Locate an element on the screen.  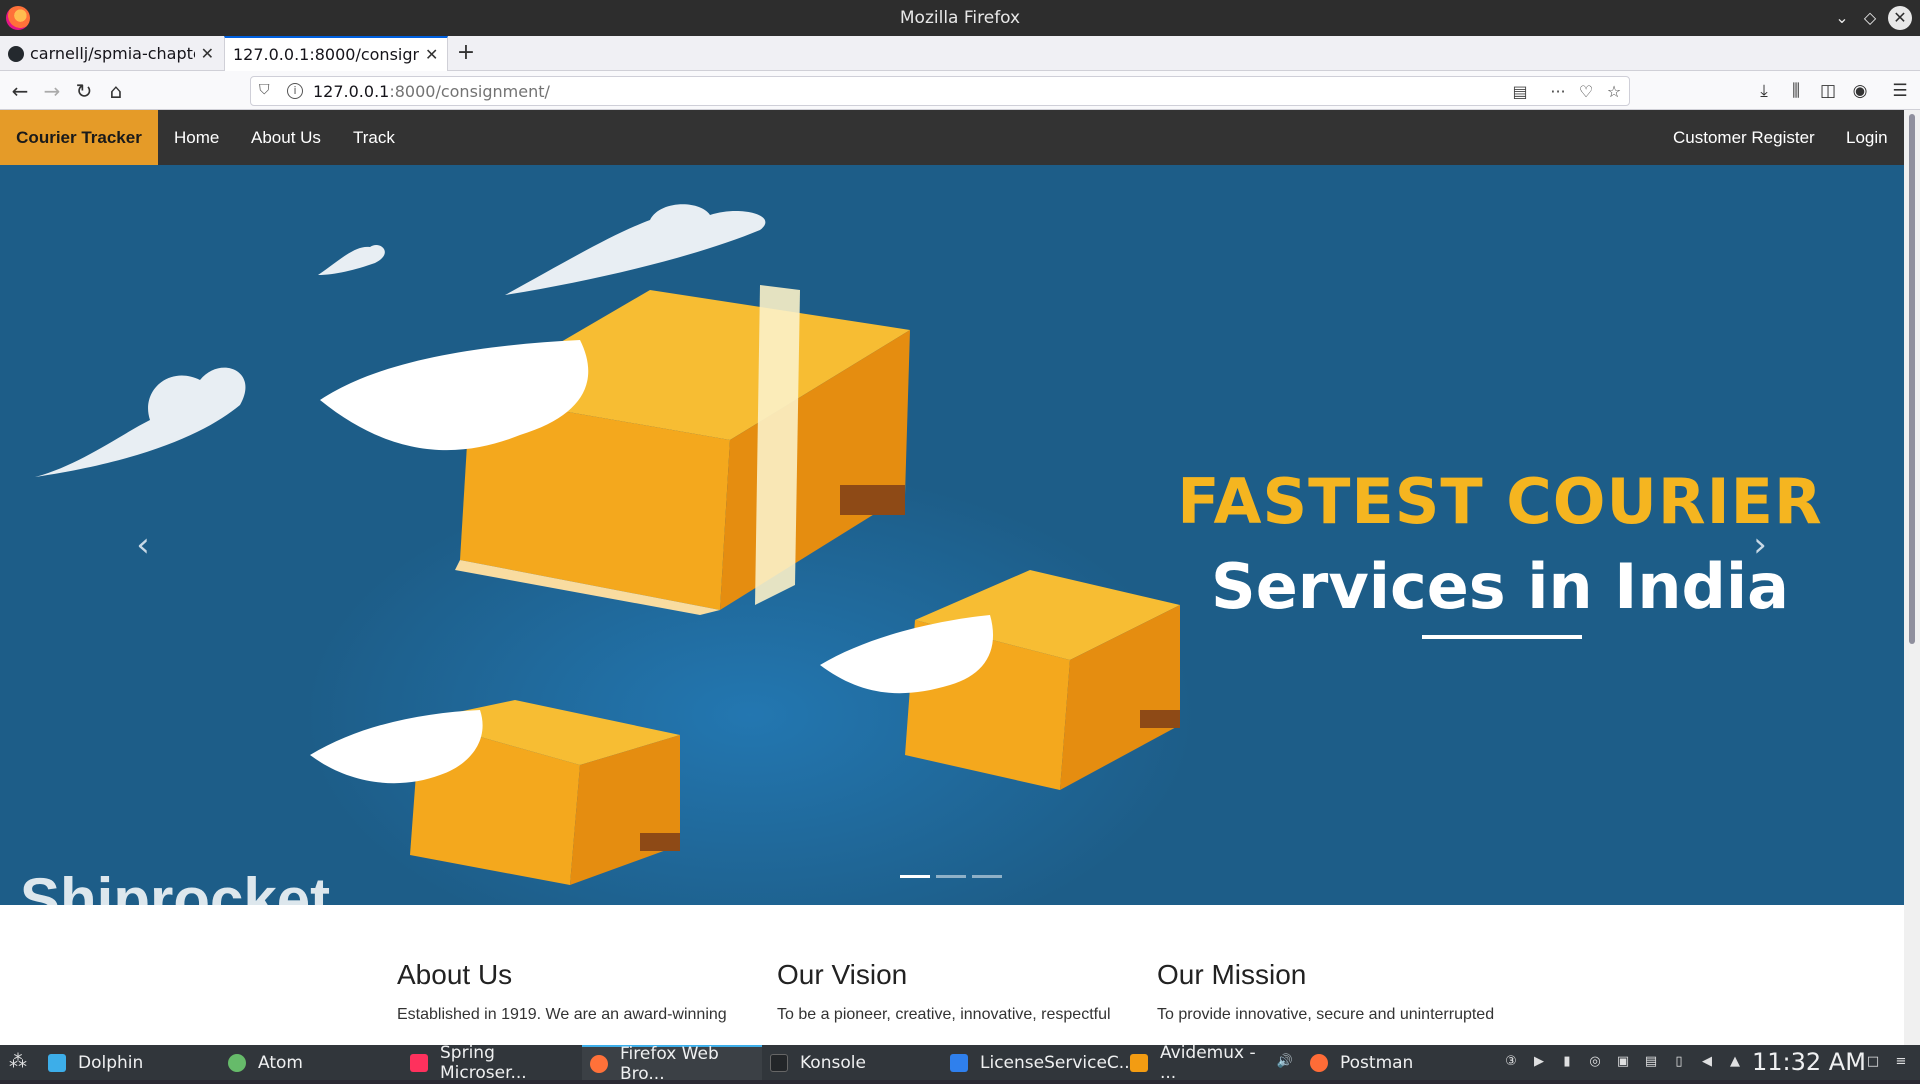
reader-view-icon: ▤ is located at coordinates (1520, 92).